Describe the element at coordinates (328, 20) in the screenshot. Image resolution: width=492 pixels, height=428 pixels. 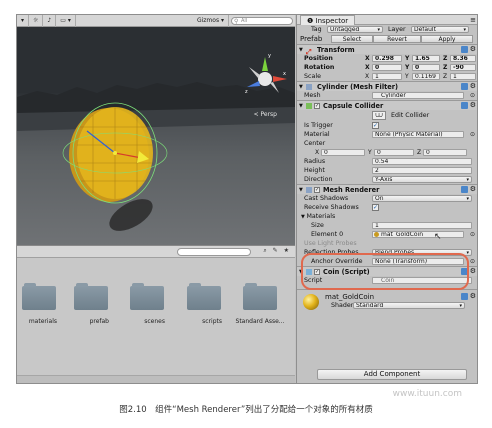
I see `inspector-tab: ❶ Inspector` at that location.